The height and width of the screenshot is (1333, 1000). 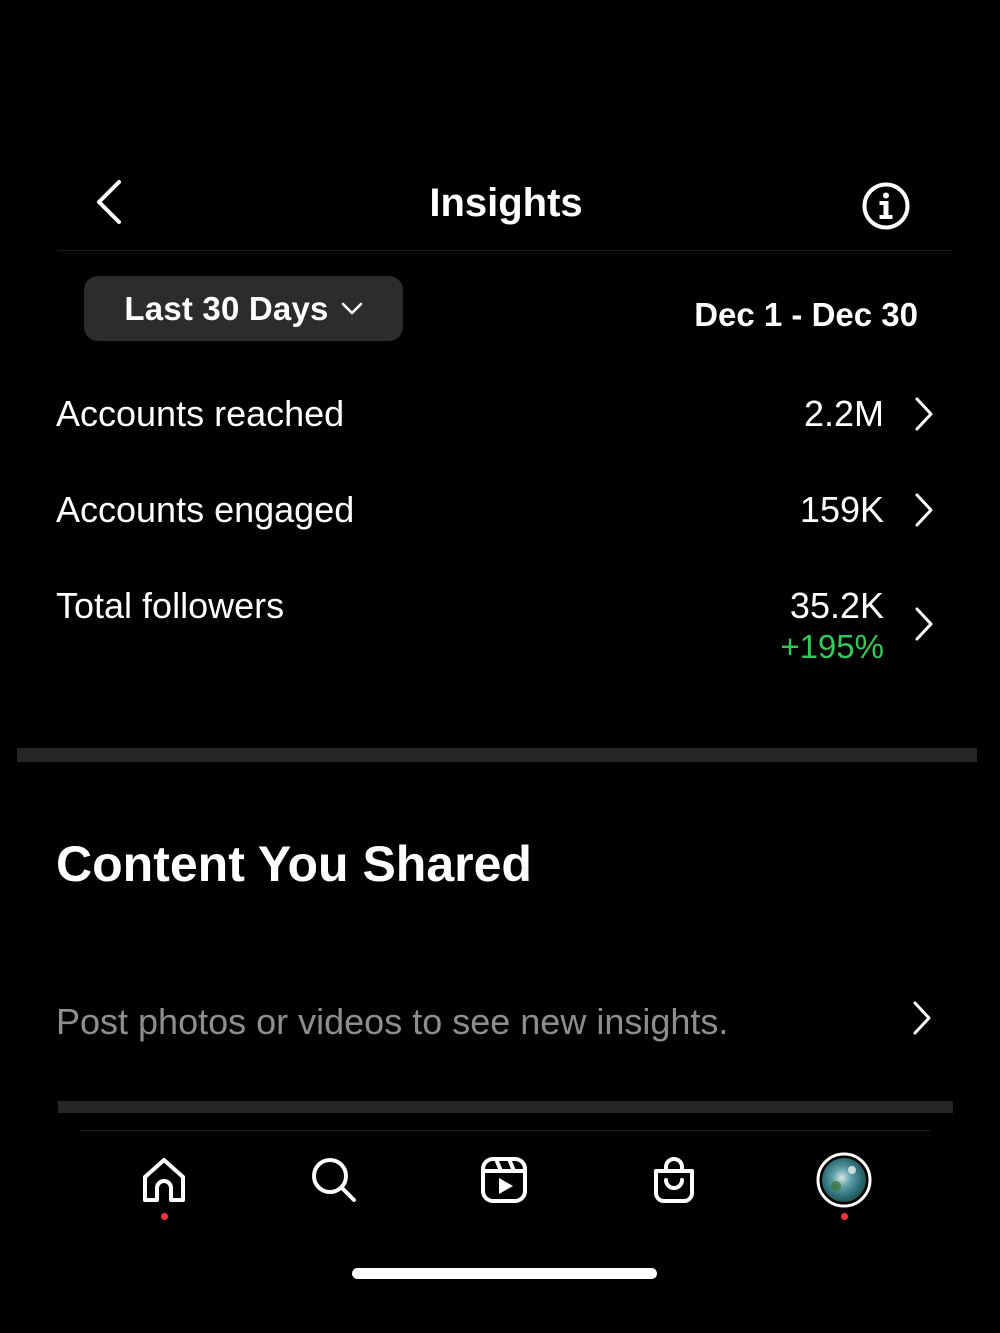 What do you see at coordinates (504, 1273) in the screenshot?
I see `home-indicator` at bounding box center [504, 1273].